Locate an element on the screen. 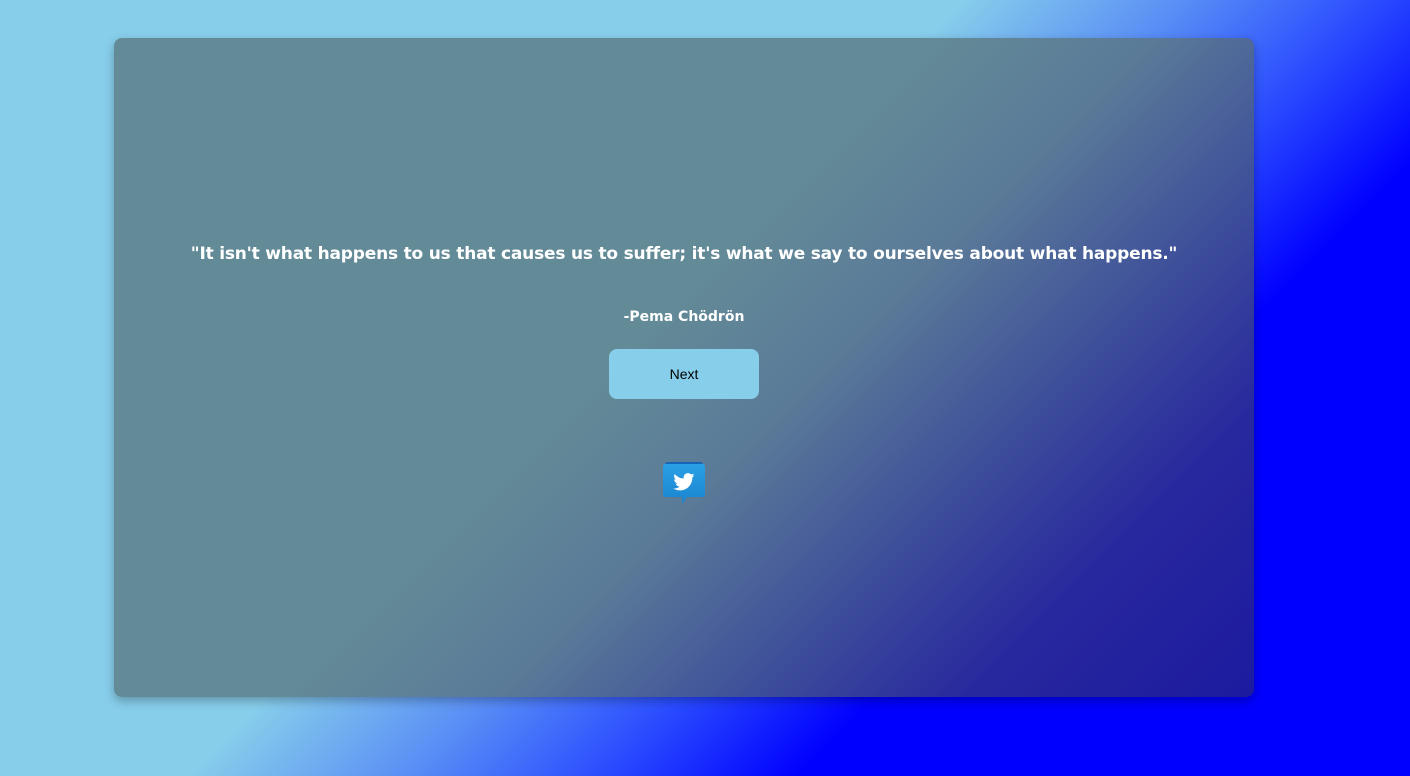  next-quote-button: Next is located at coordinates (684, 374).